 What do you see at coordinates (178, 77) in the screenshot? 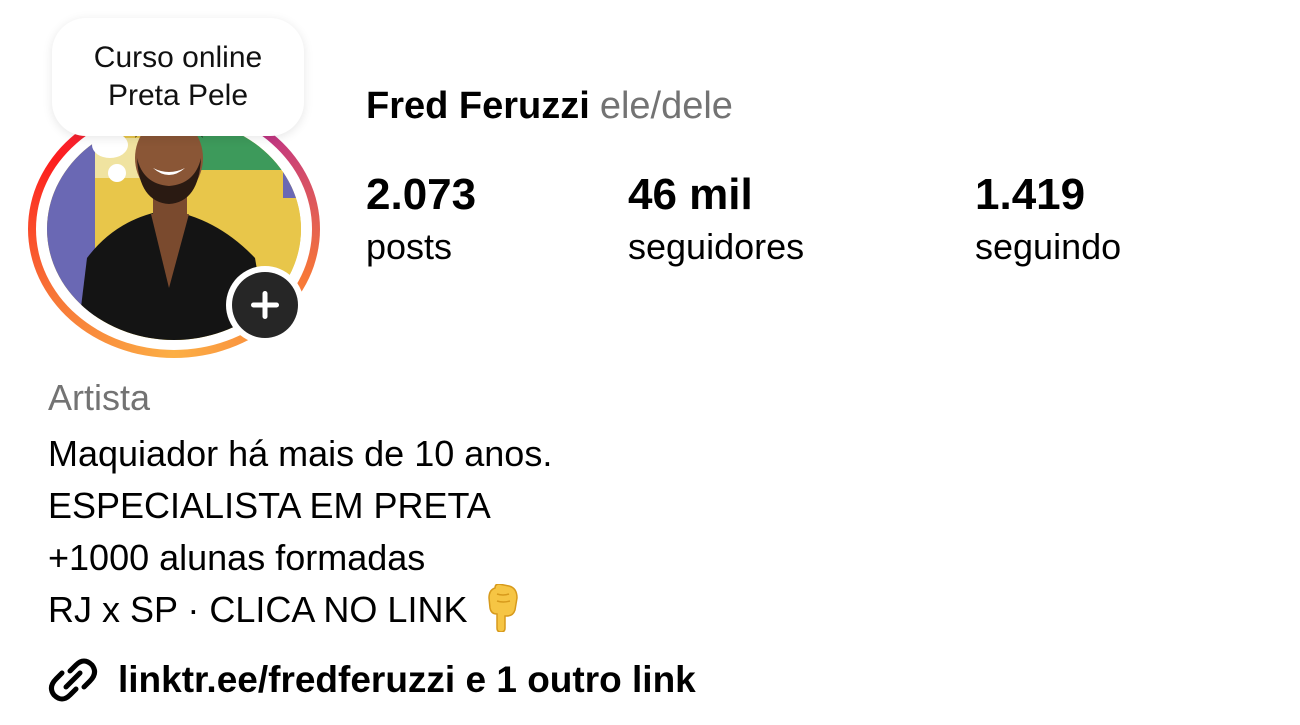
I see `profile-note-bubble: Curso online Preta Pele` at bounding box center [178, 77].